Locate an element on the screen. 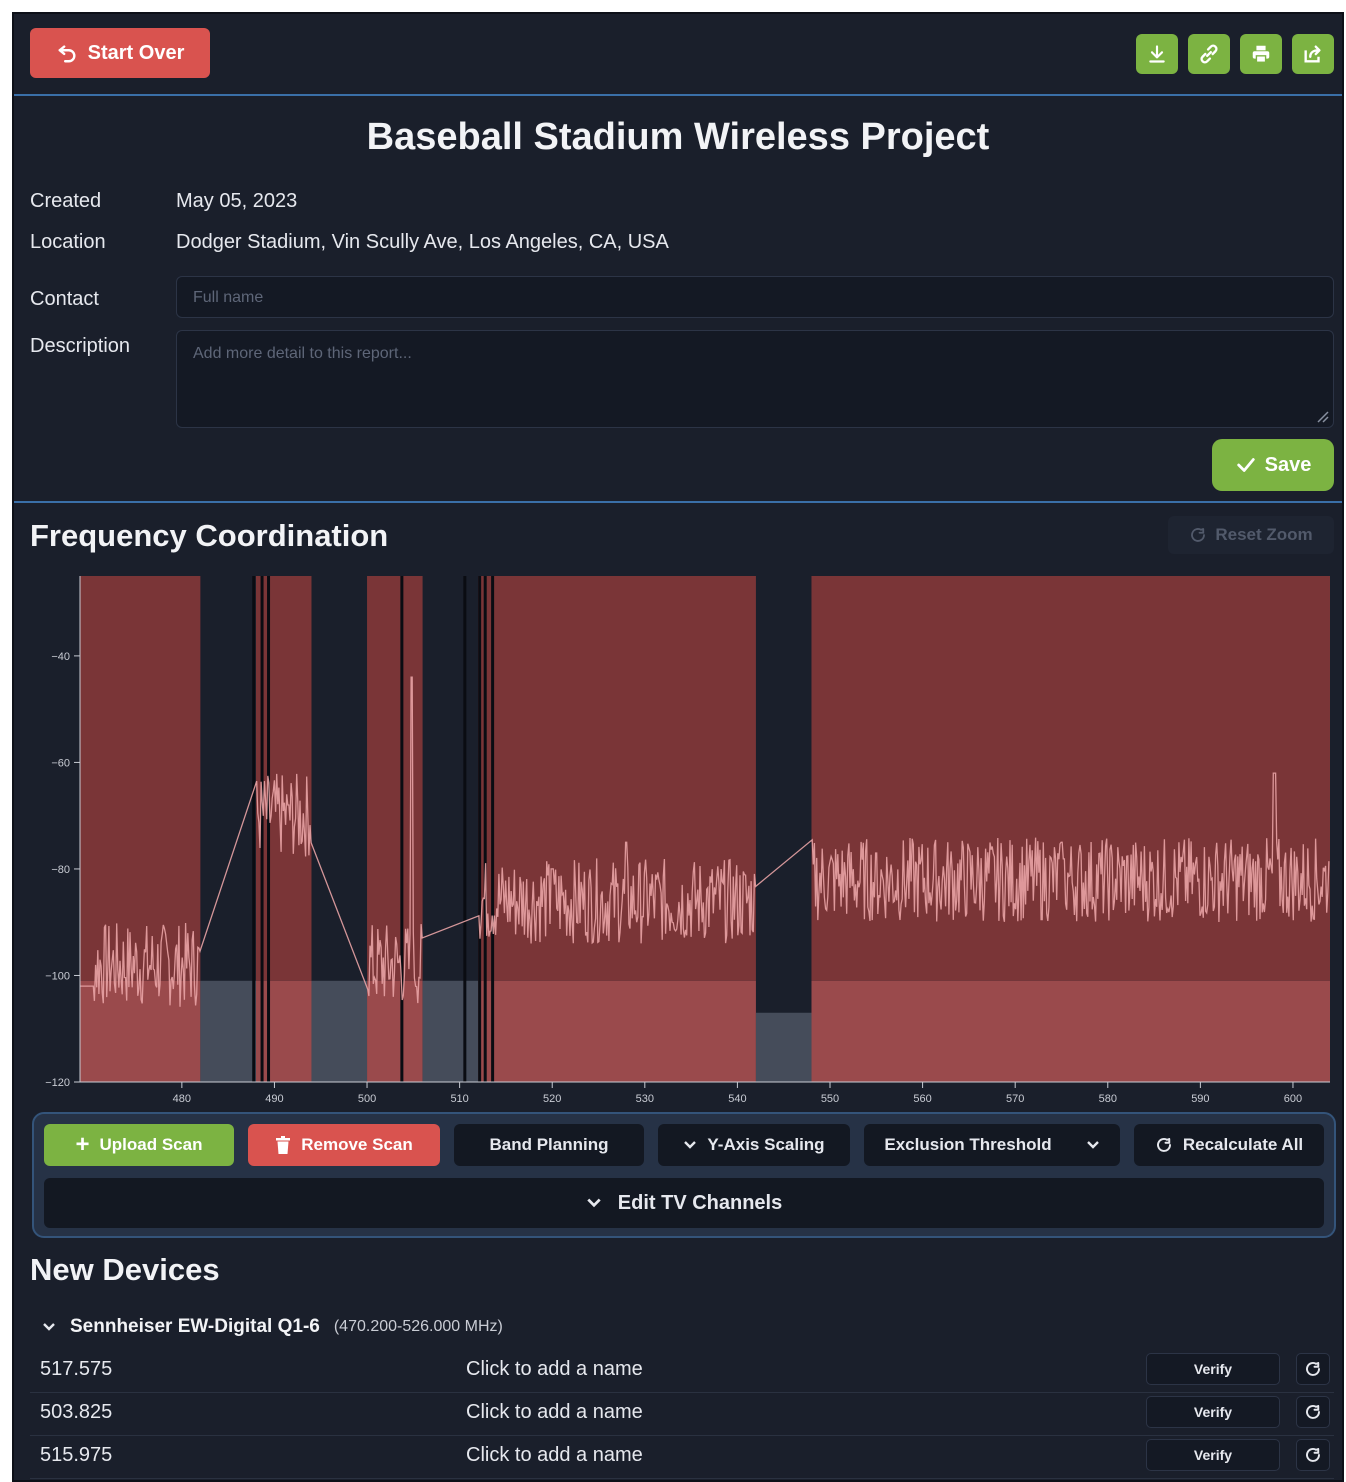 This screenshot has width=1346, height=1482. link-icon is located at coordinates (1209, 54).